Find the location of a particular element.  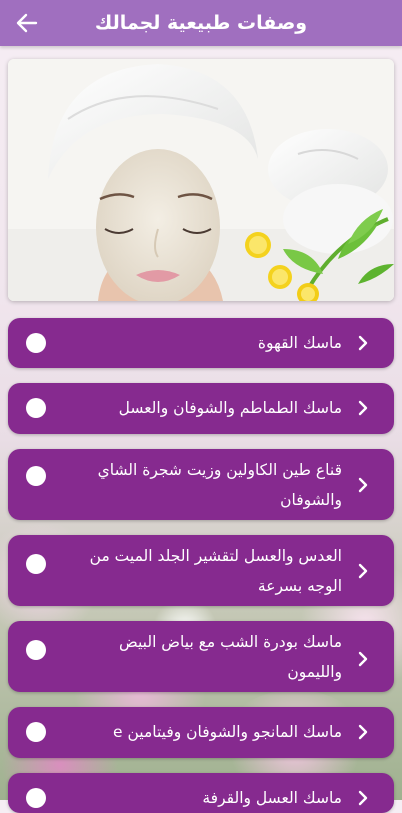

back-button is located at coordinates (27, 23).